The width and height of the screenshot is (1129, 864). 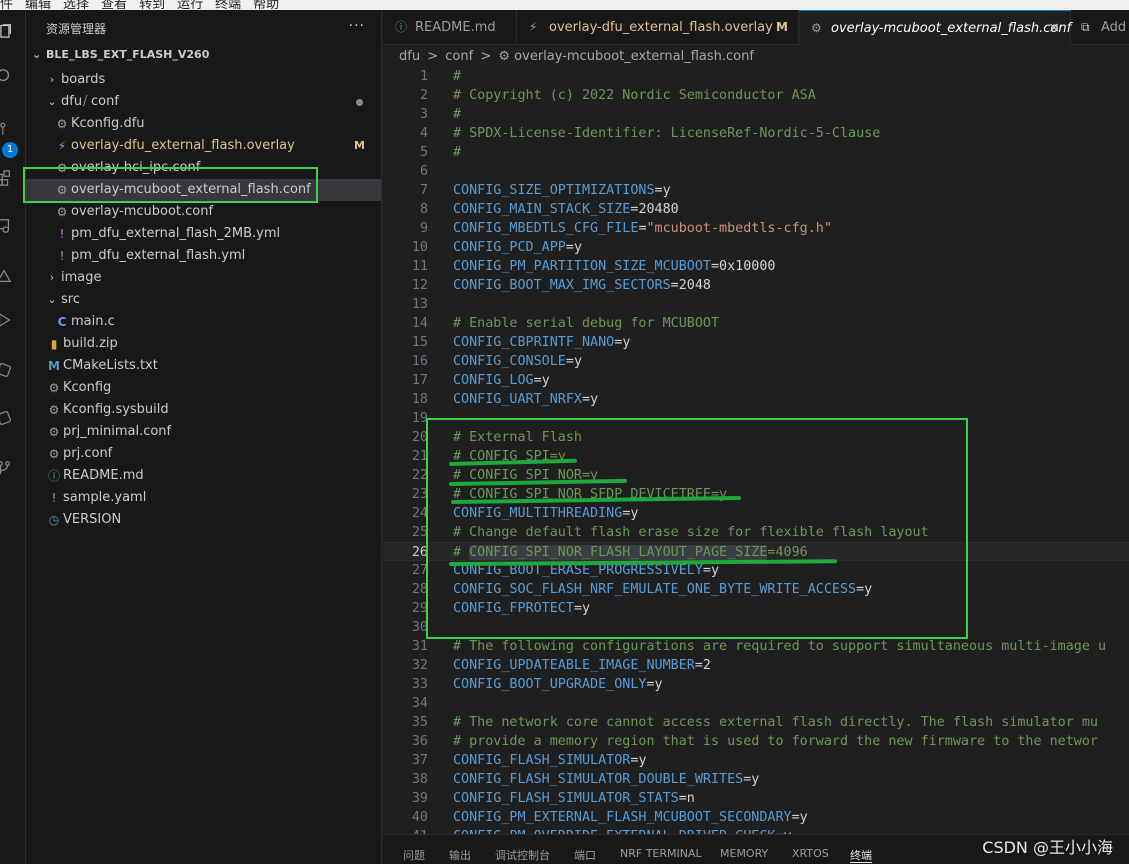 What do you see at coordinates (756, 323) in the screenshot?
I see `code-line: 14 # Enable serial debug for MCUBOOT` at bounding box center [756, 323].